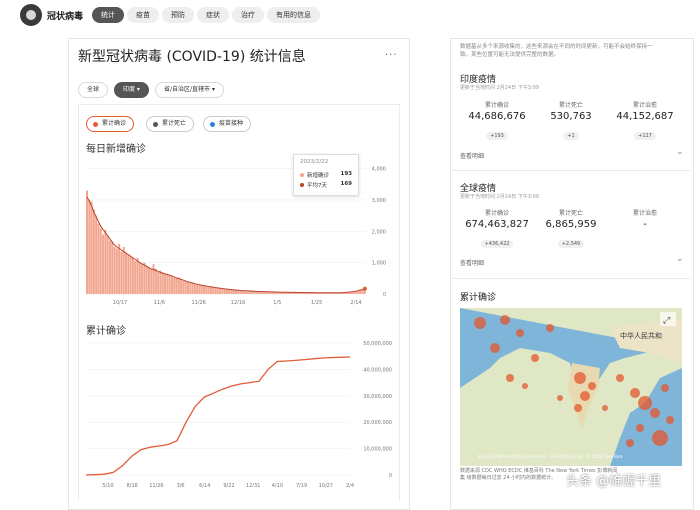 Image resolution: width=700 pixels, height=510 pixels. I want to click on divider, so click(571, 278).